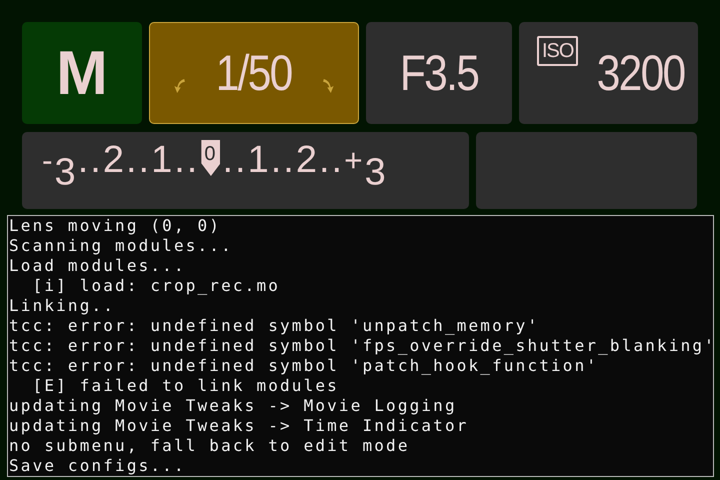 This screenshot has width=720, height=480. I want to click on console-line: Lens moving (0, 0), so click(115, 226).